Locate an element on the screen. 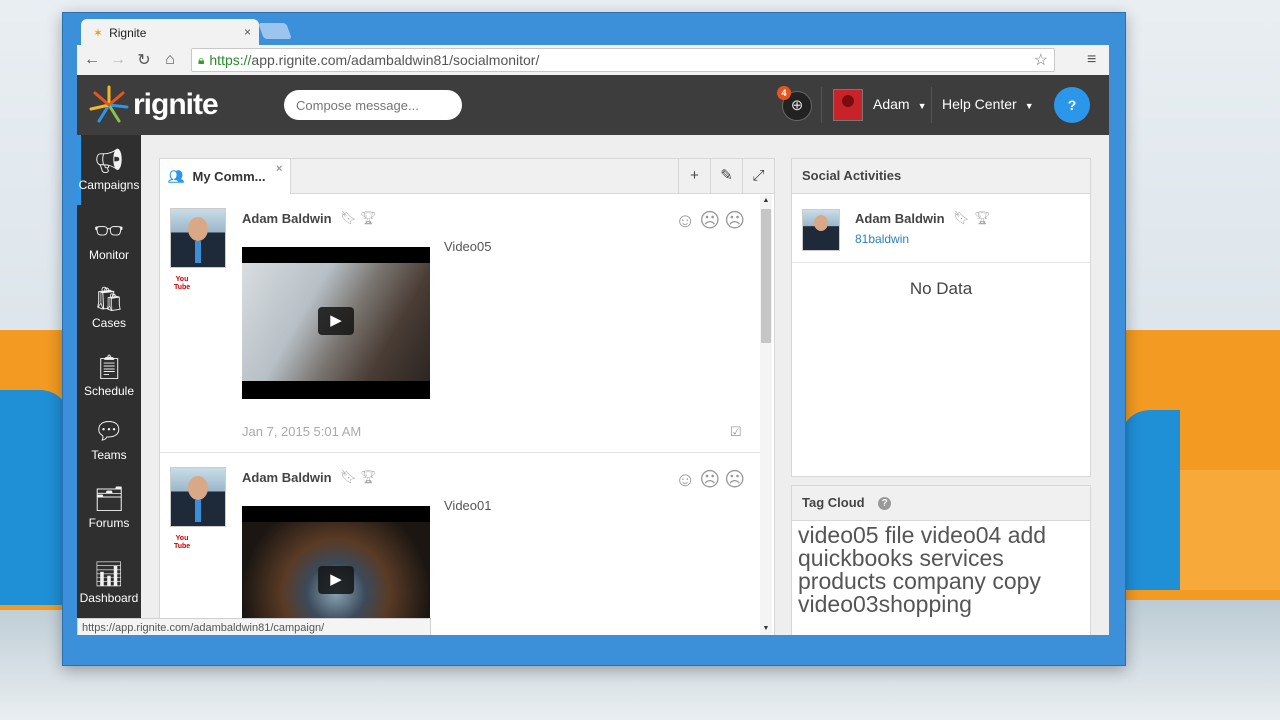 The height and width of the screenshot is (720, 1280). arrow-right-icon: → is located at coordinates (118, 60).